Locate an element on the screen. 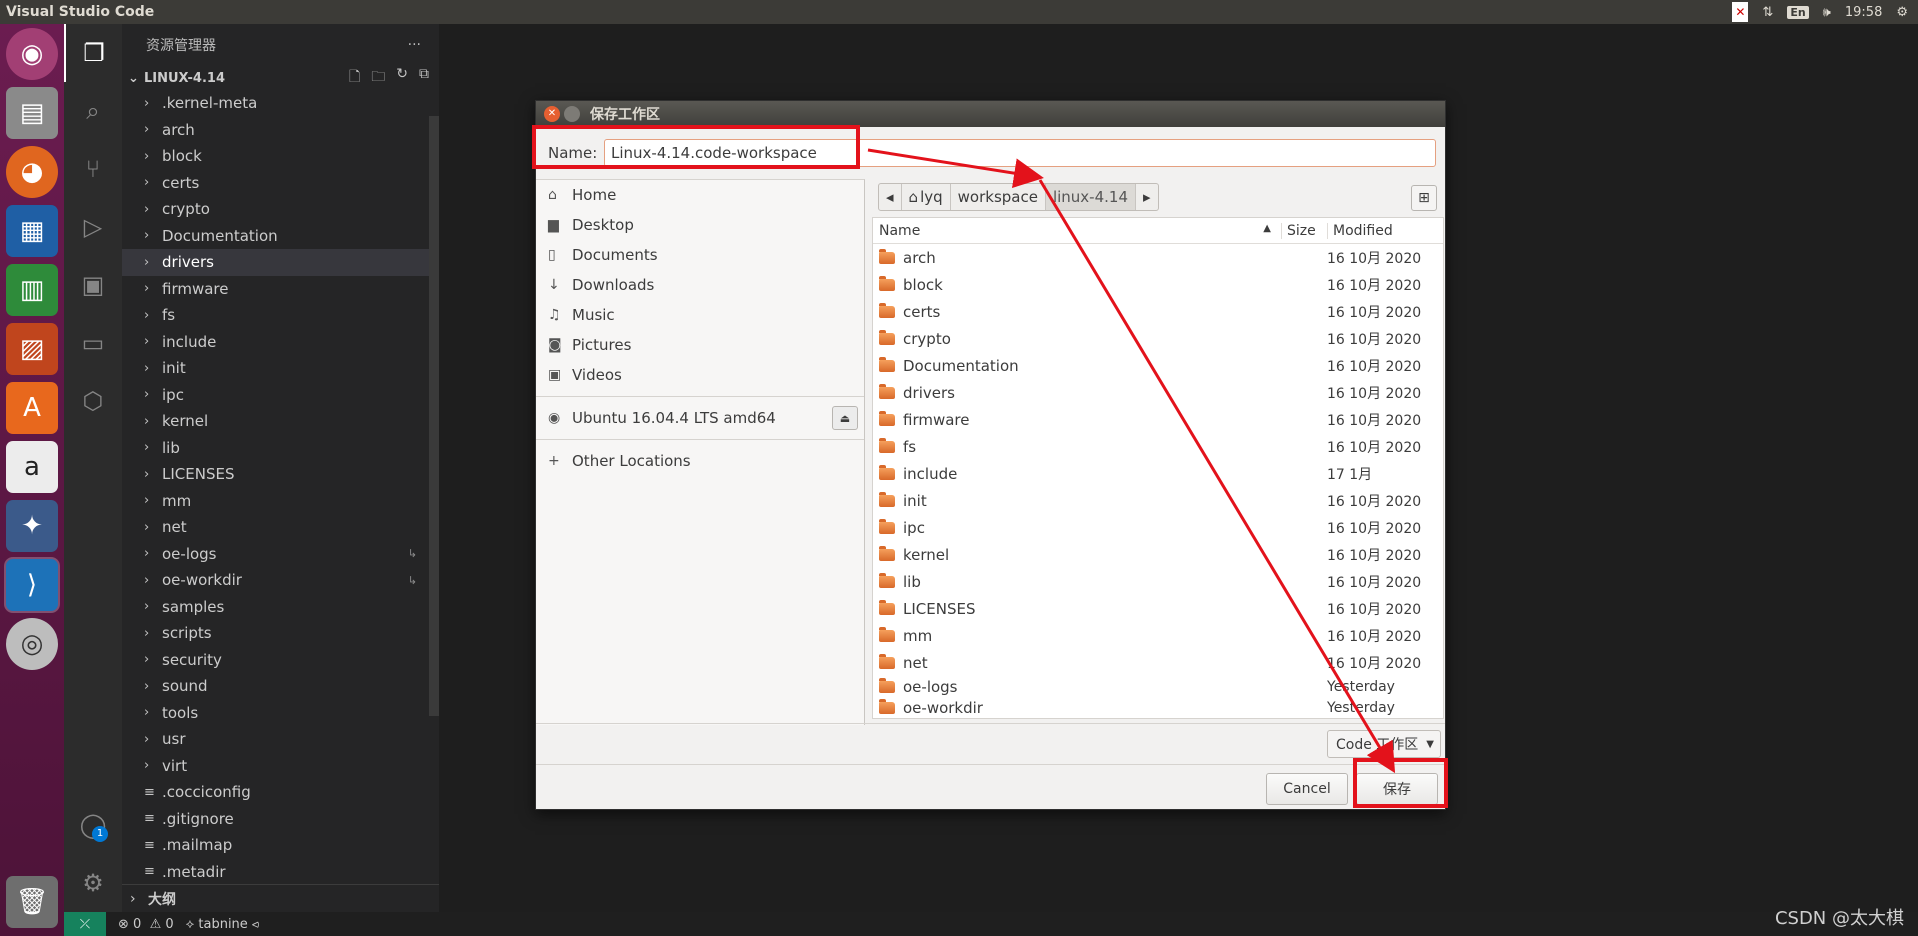  annotation-arrow-path is located at coordinates (955, 168).